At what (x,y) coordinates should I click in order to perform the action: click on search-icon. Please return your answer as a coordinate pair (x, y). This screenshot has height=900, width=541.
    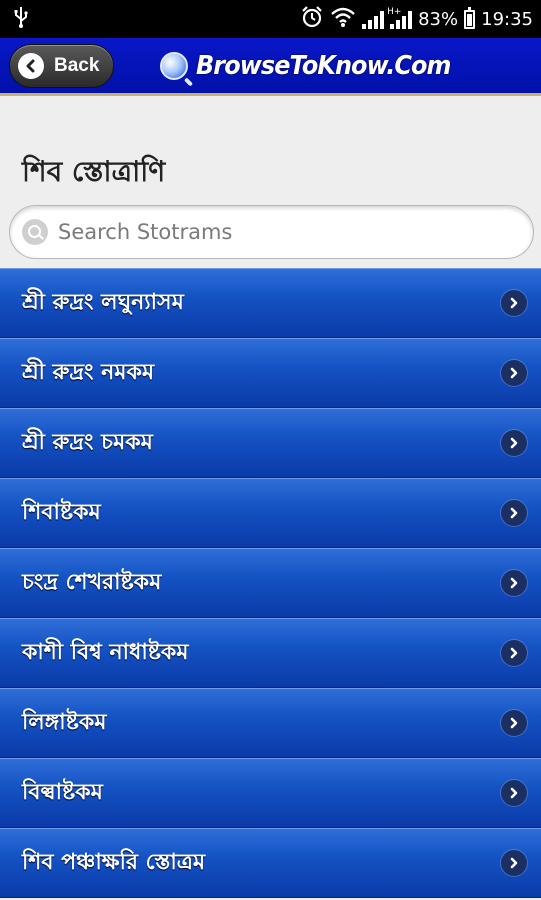
    Looking at the image, I should click on (35, 232).